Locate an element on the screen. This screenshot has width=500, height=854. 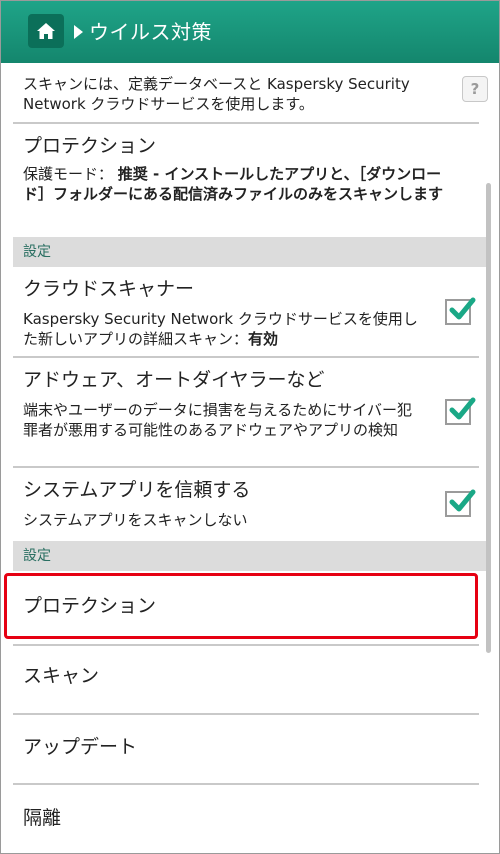
nav-item-quarantine: 隔離 is located at coordinates (42, 818).